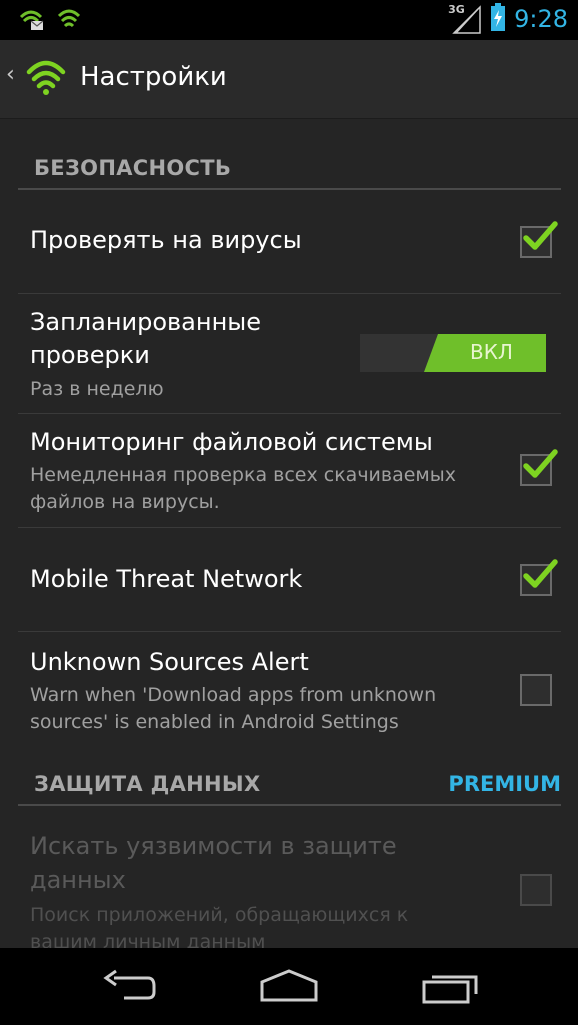 Image resolution: width=578 pixels, height=1025 pixels. What do you see at coordinates (148, 939) in the screenshot?
I see `pref-summary-line2: вашим личным данным` at bounding box center [148, 939].